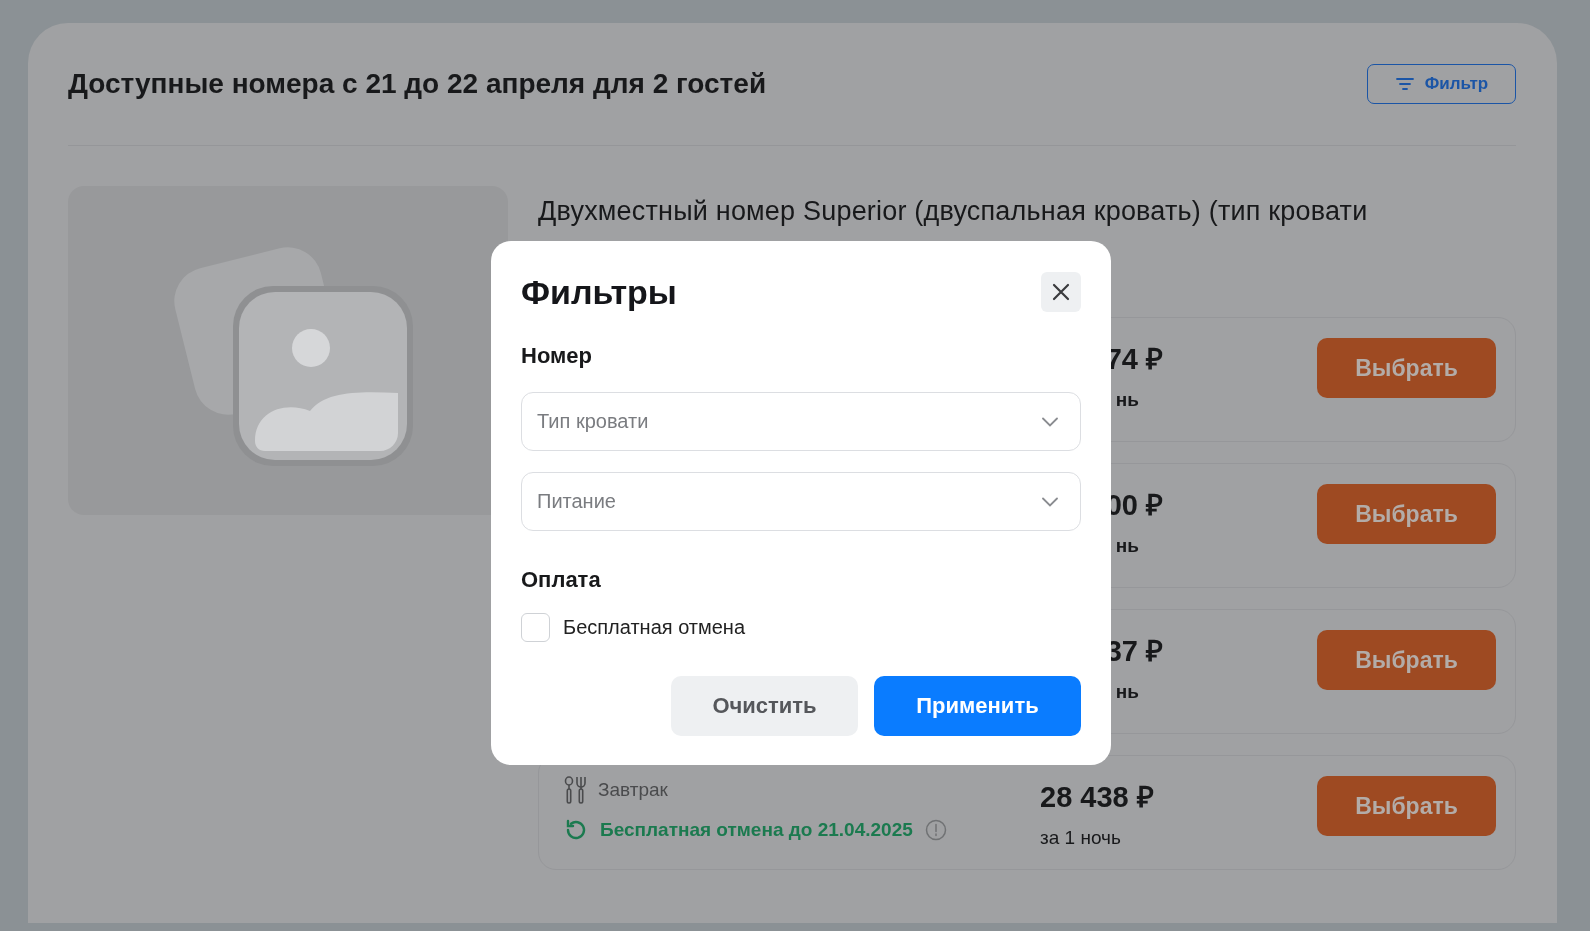 The image size is (1590, 931). I want to click on info-icon, so click(935, 830).